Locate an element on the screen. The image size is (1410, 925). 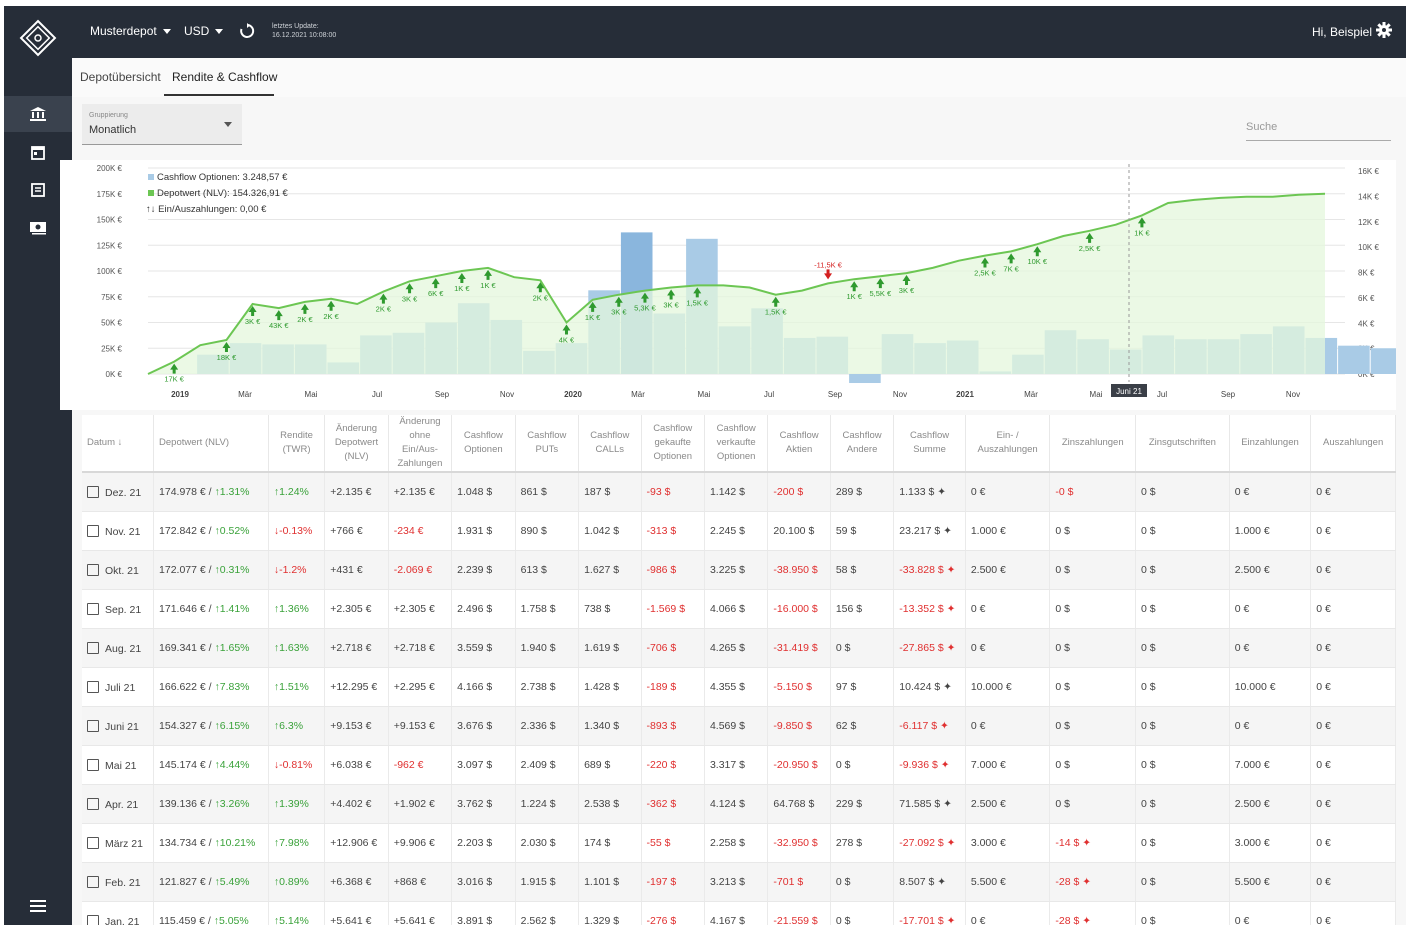
cell-text: 1.224 $ is located at coordinates (538, 804).